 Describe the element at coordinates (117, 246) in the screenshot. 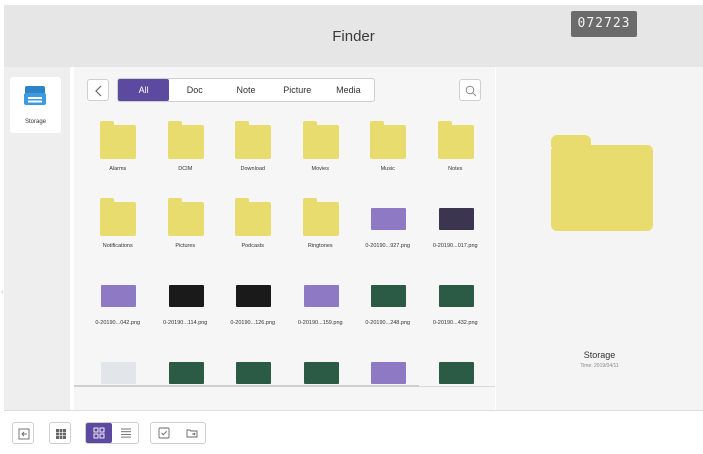

I see `file-name: Notifications` at that location.